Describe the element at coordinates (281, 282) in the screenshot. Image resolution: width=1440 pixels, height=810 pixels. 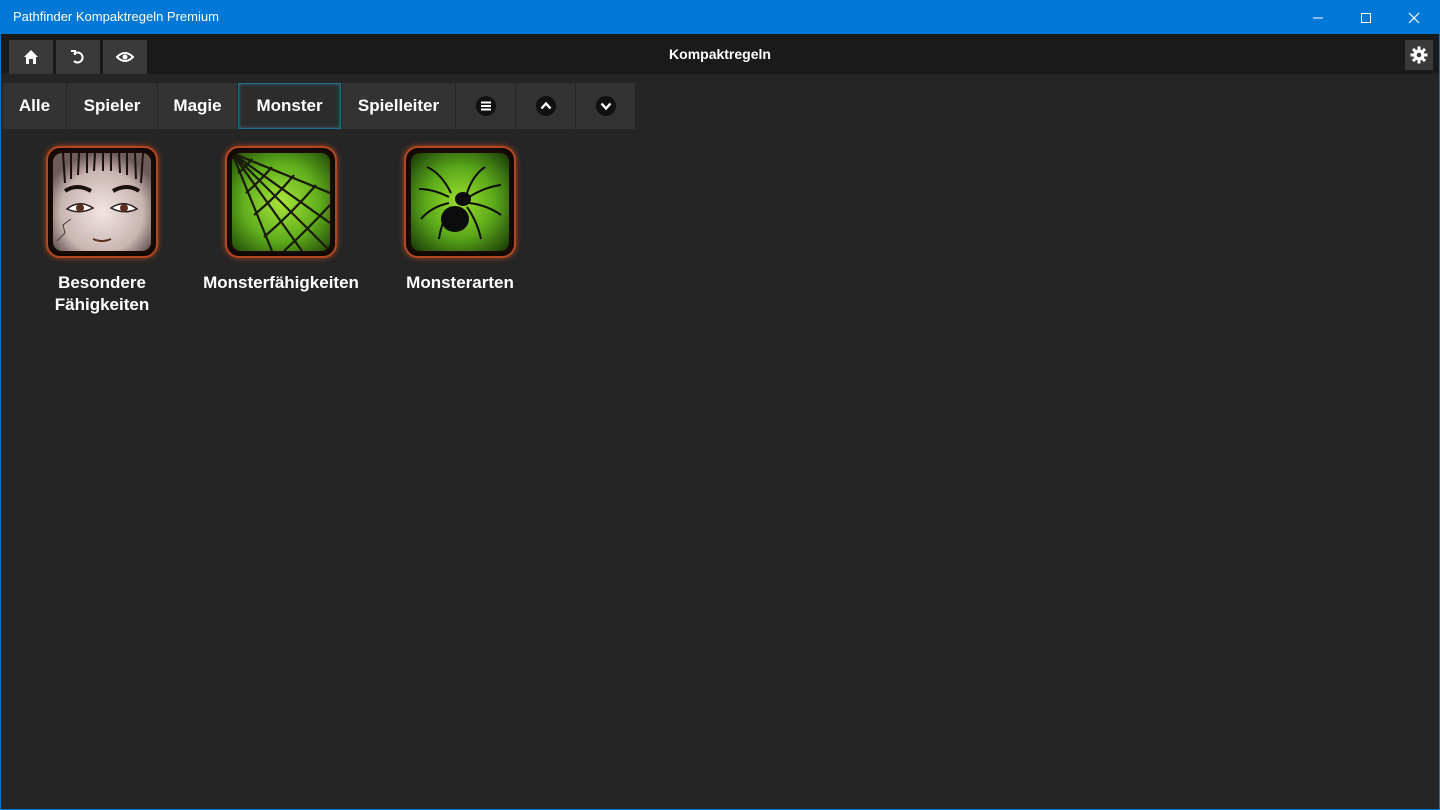
I see `tile-label: Monsterfähigkeiten` at that location.